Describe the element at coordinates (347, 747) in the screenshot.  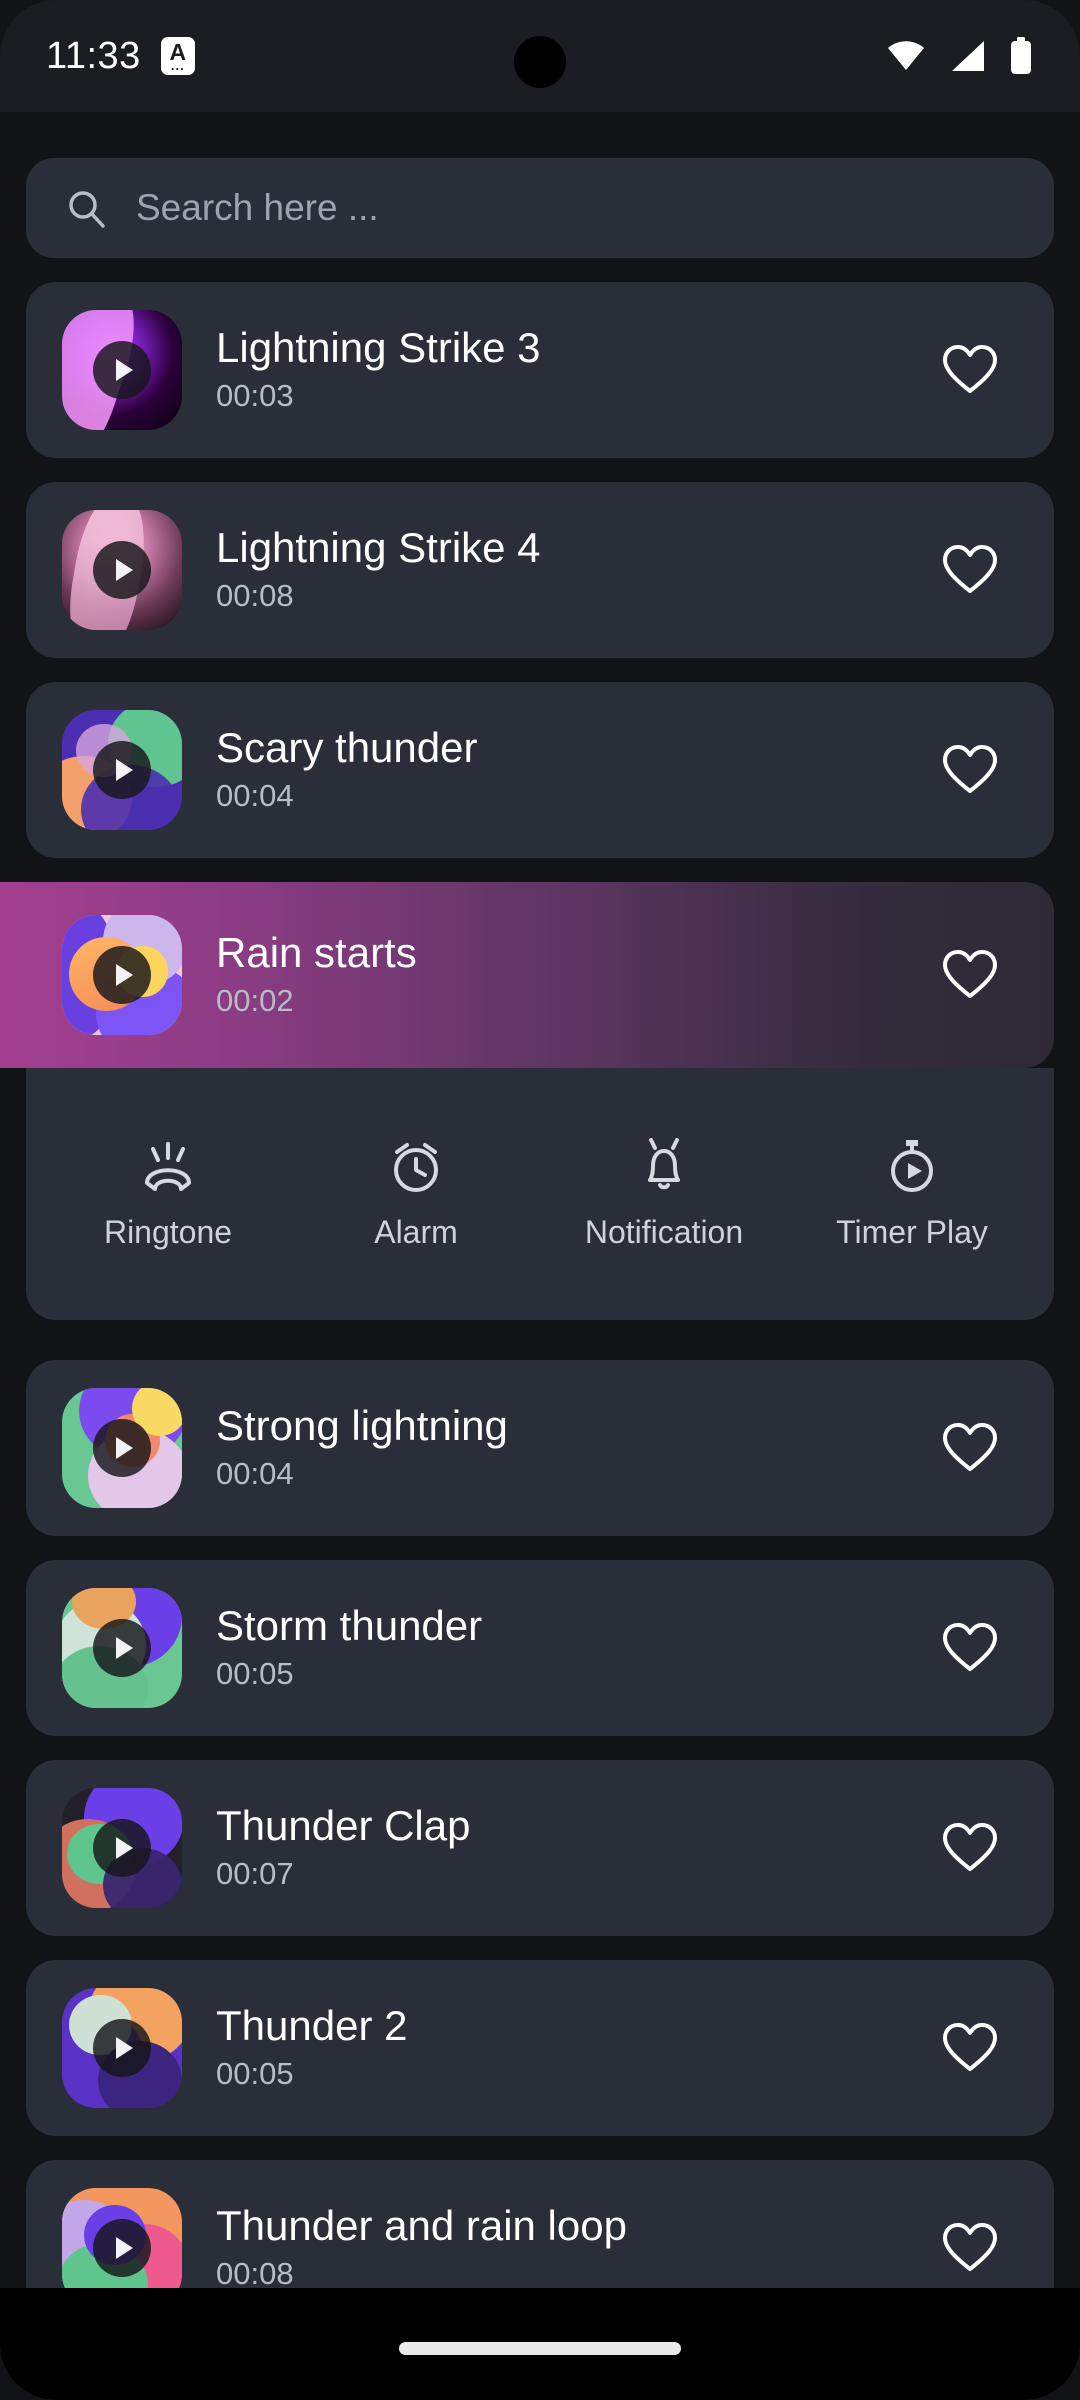
I see `sound-title: Scary thunder` at that location.